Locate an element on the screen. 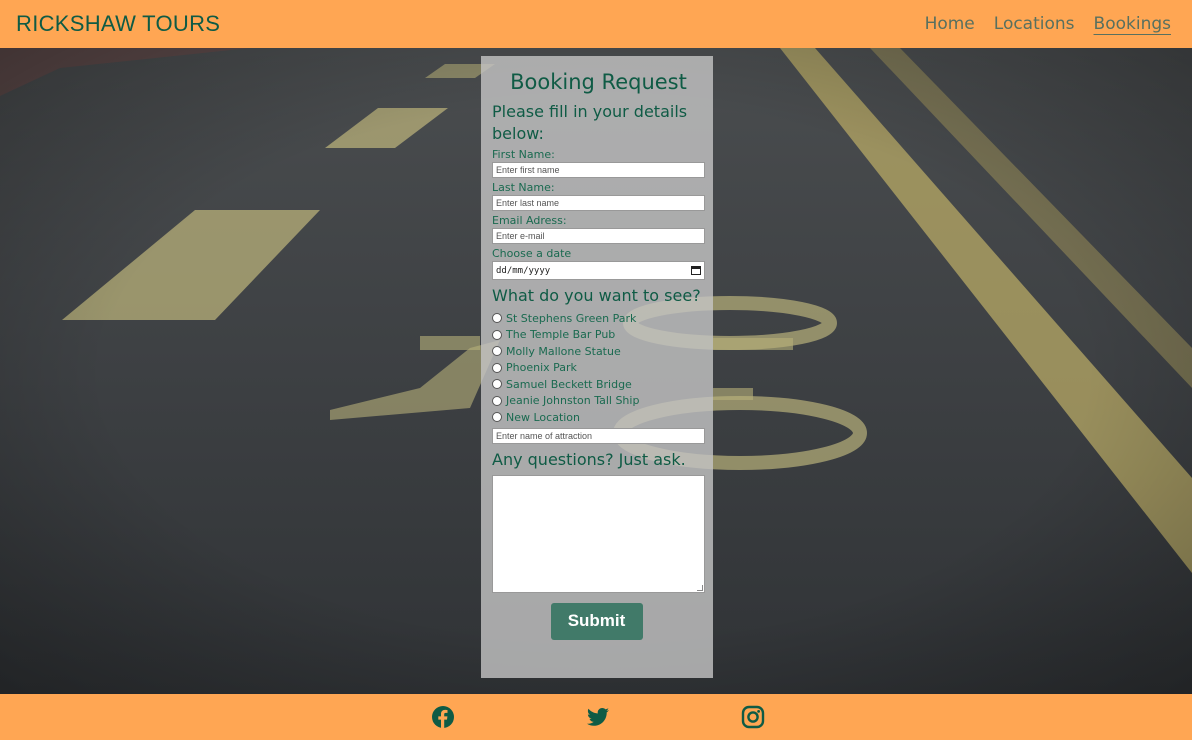 The width and height of the screenshot is (1192, 740). nav-home: Home is located at coordinates (950, 24).